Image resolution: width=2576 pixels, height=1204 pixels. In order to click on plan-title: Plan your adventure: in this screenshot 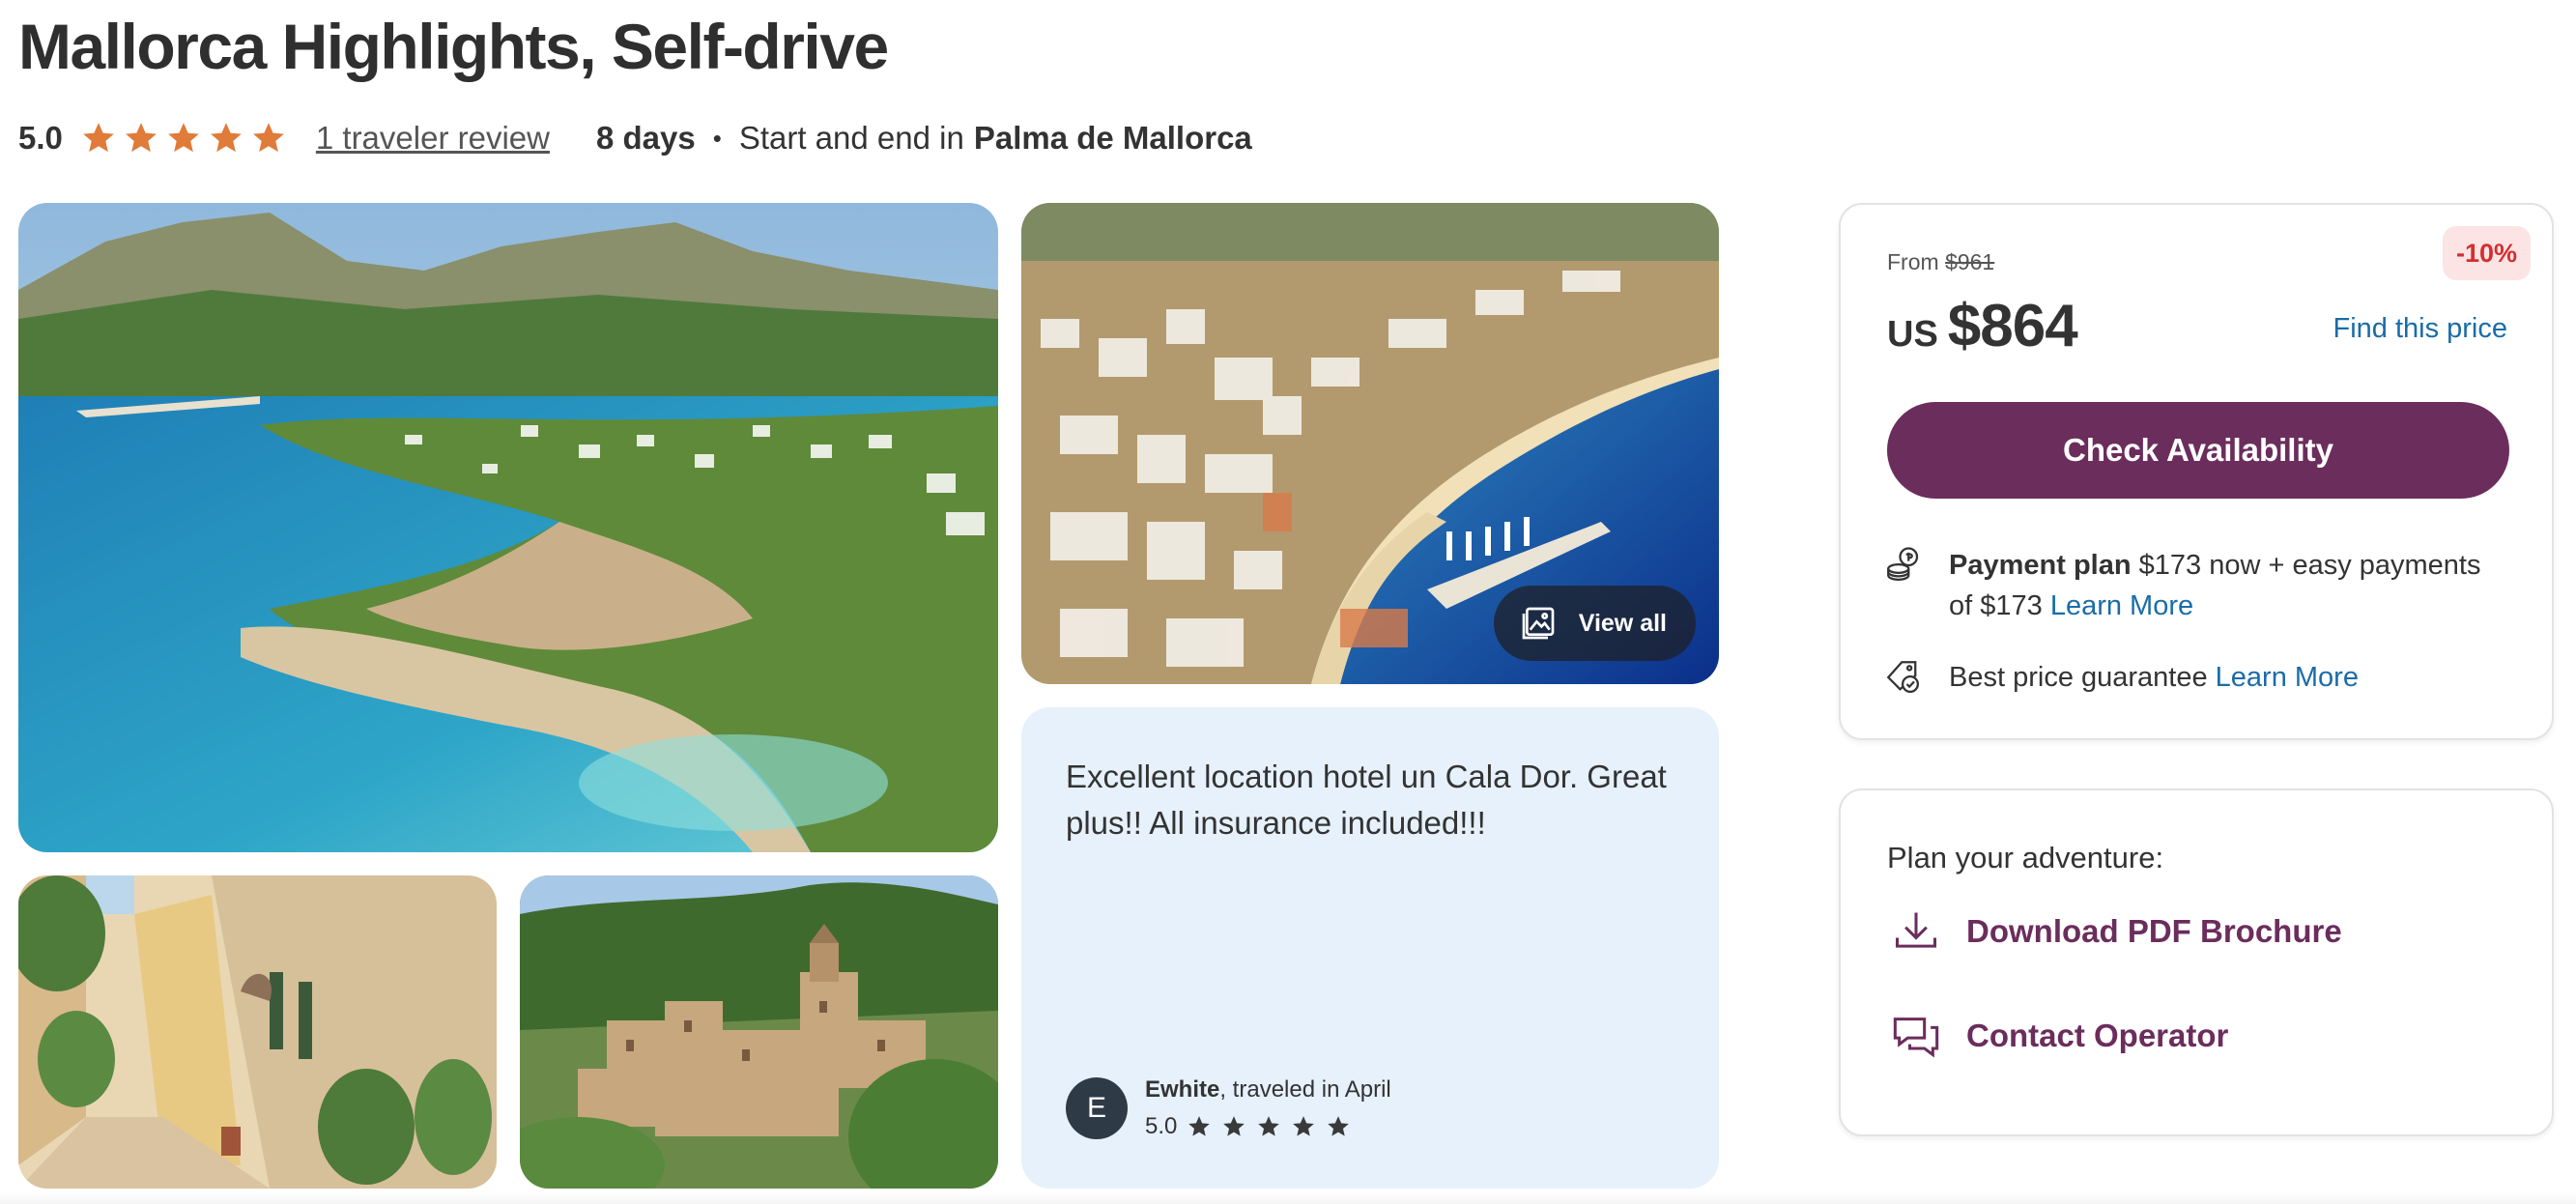, I will do `click(2026, 858)`.